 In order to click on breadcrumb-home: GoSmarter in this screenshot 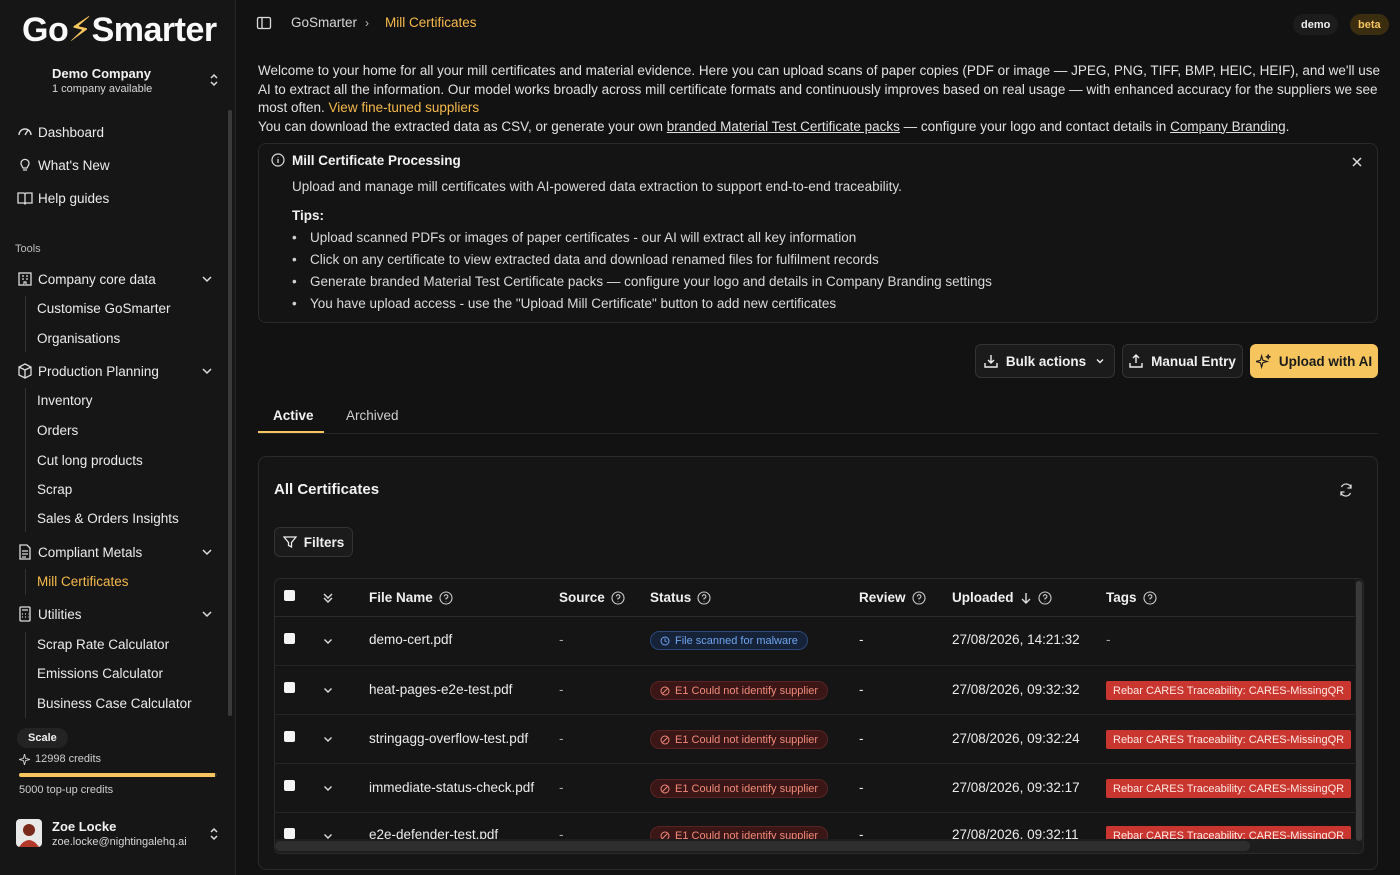, I will do `click(324, 22)`.